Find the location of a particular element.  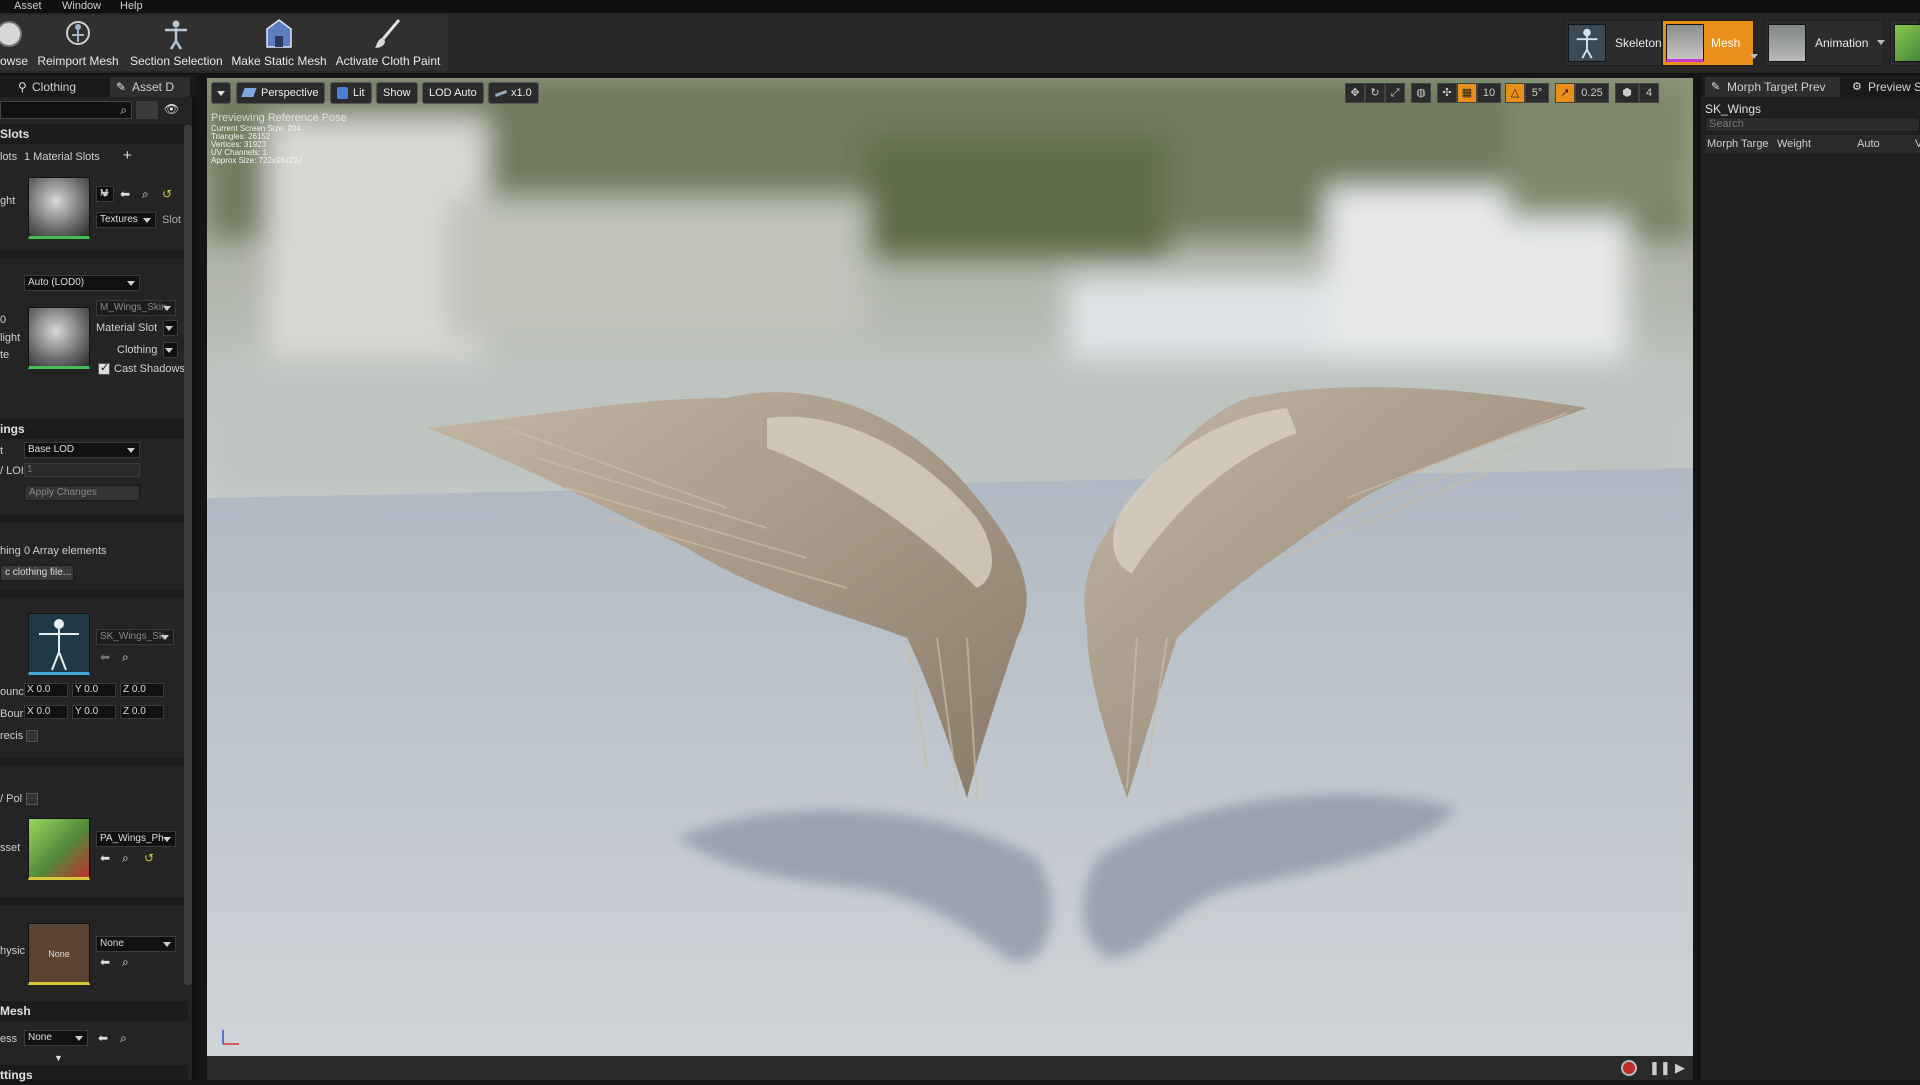

step-forward-icon: ▶ is located at coordinates (1680, 1068).